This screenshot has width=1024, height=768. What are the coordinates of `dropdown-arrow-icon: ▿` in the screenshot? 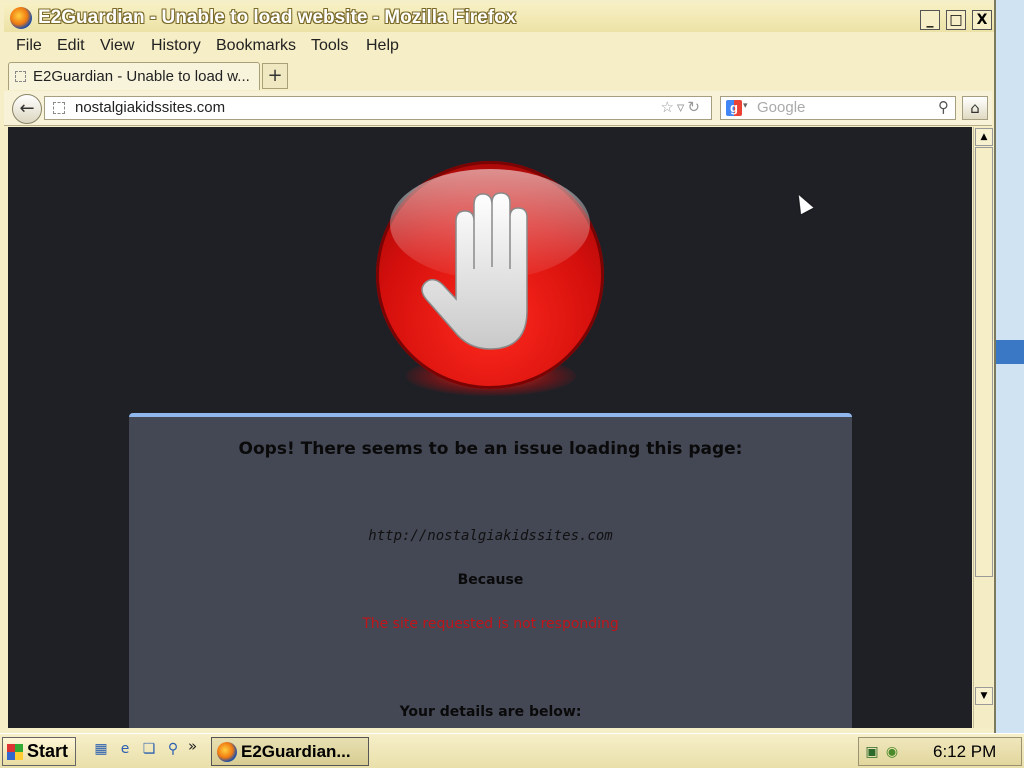 It's located at (682, 107).